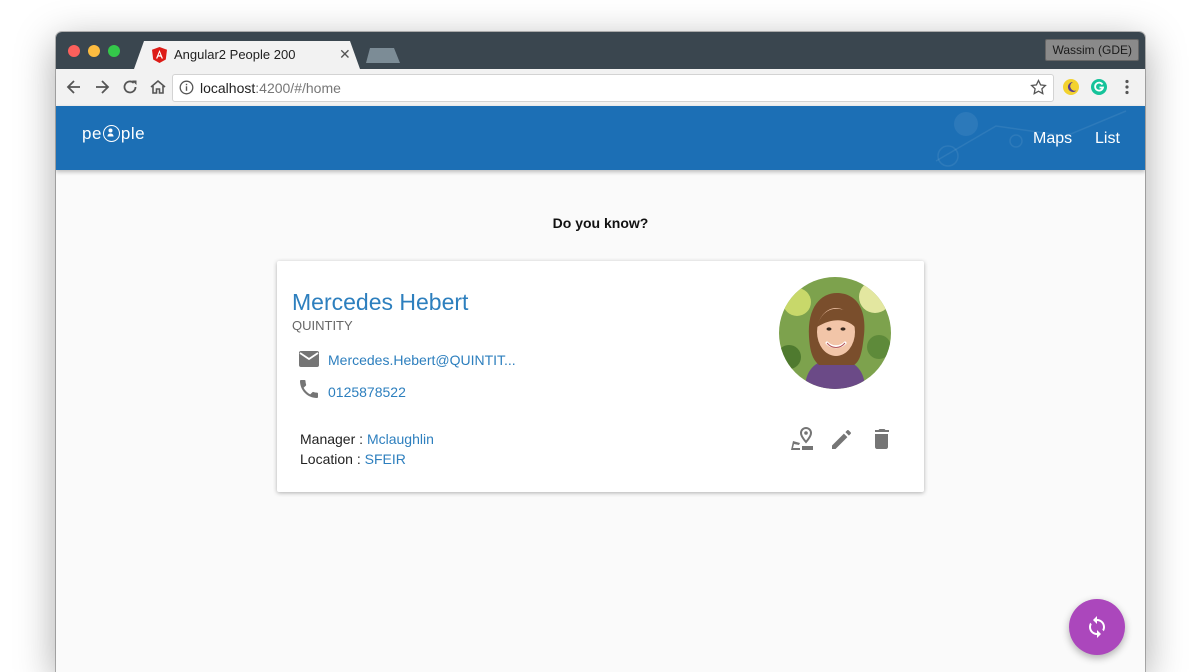 This screenshot has height=672, width=1201. I want to click on minimize-window-button, so click(94, 51).